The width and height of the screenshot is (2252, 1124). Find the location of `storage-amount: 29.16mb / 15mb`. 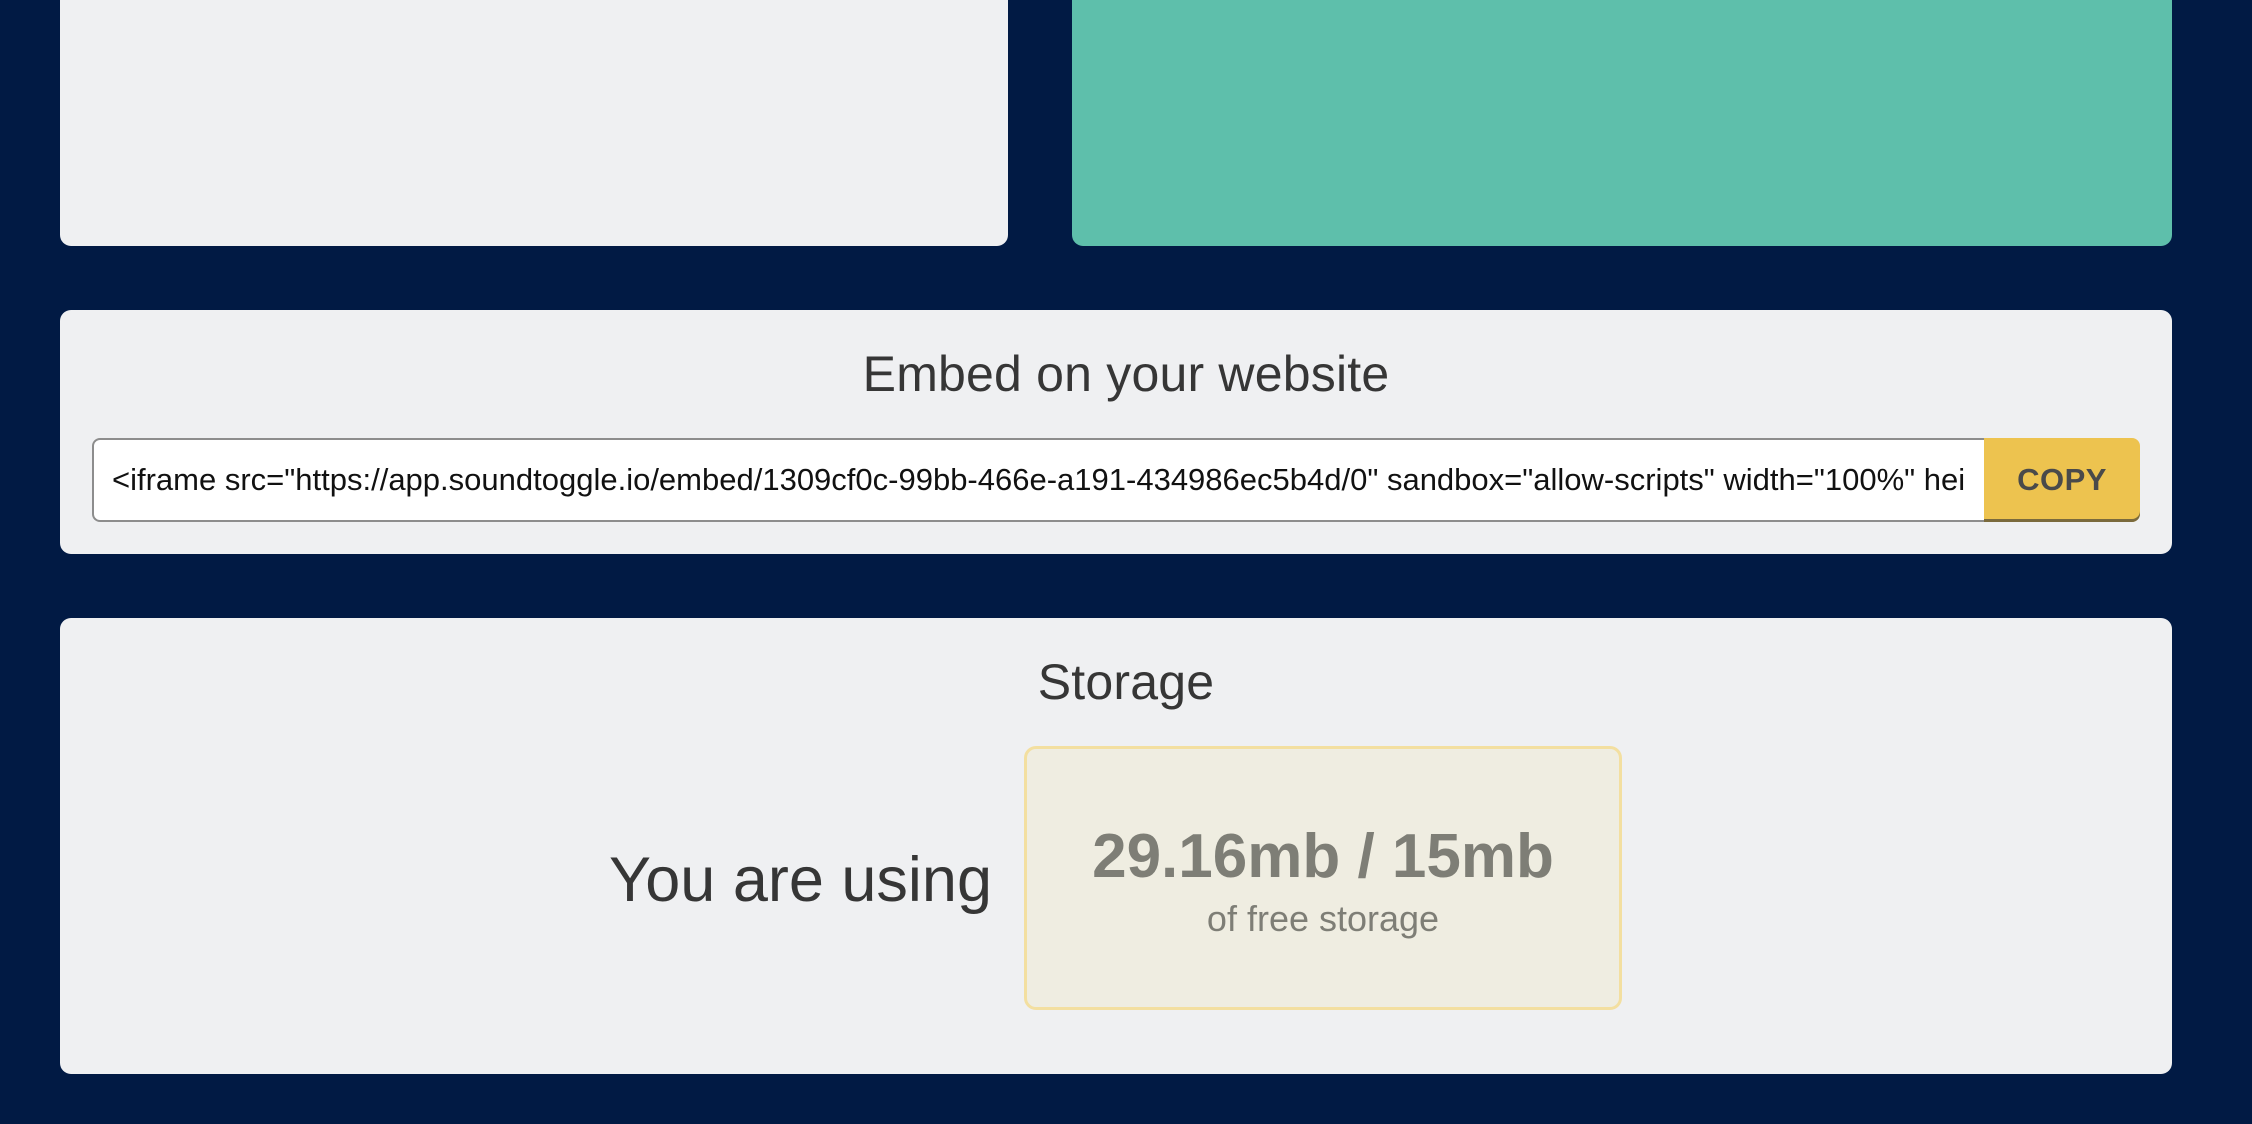

storage-amount: 29.16mb / 15mb is located at coordinates (1323, 856).